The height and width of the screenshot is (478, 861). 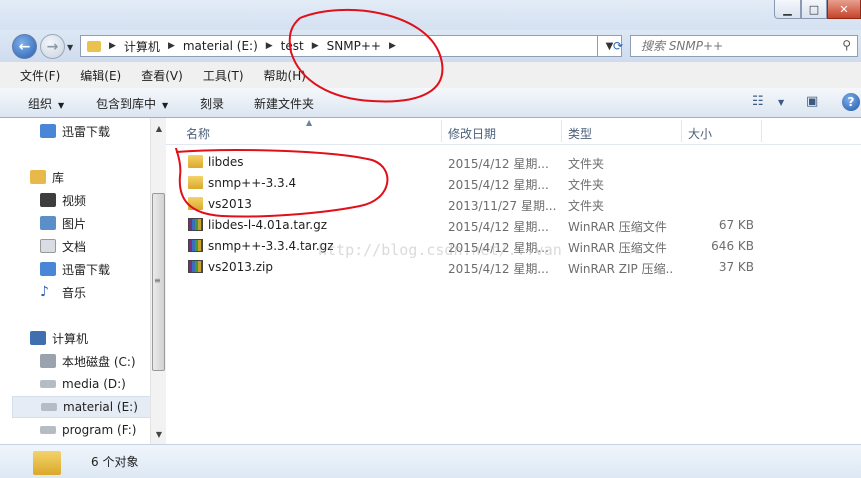 I want to click on nav-item-drive-d: media (D:), so click(x=75, y=384).